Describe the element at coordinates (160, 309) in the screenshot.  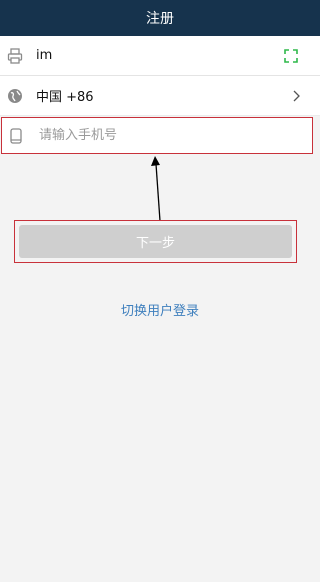
I see `switch-login-link: 切换用户登录` at that location.